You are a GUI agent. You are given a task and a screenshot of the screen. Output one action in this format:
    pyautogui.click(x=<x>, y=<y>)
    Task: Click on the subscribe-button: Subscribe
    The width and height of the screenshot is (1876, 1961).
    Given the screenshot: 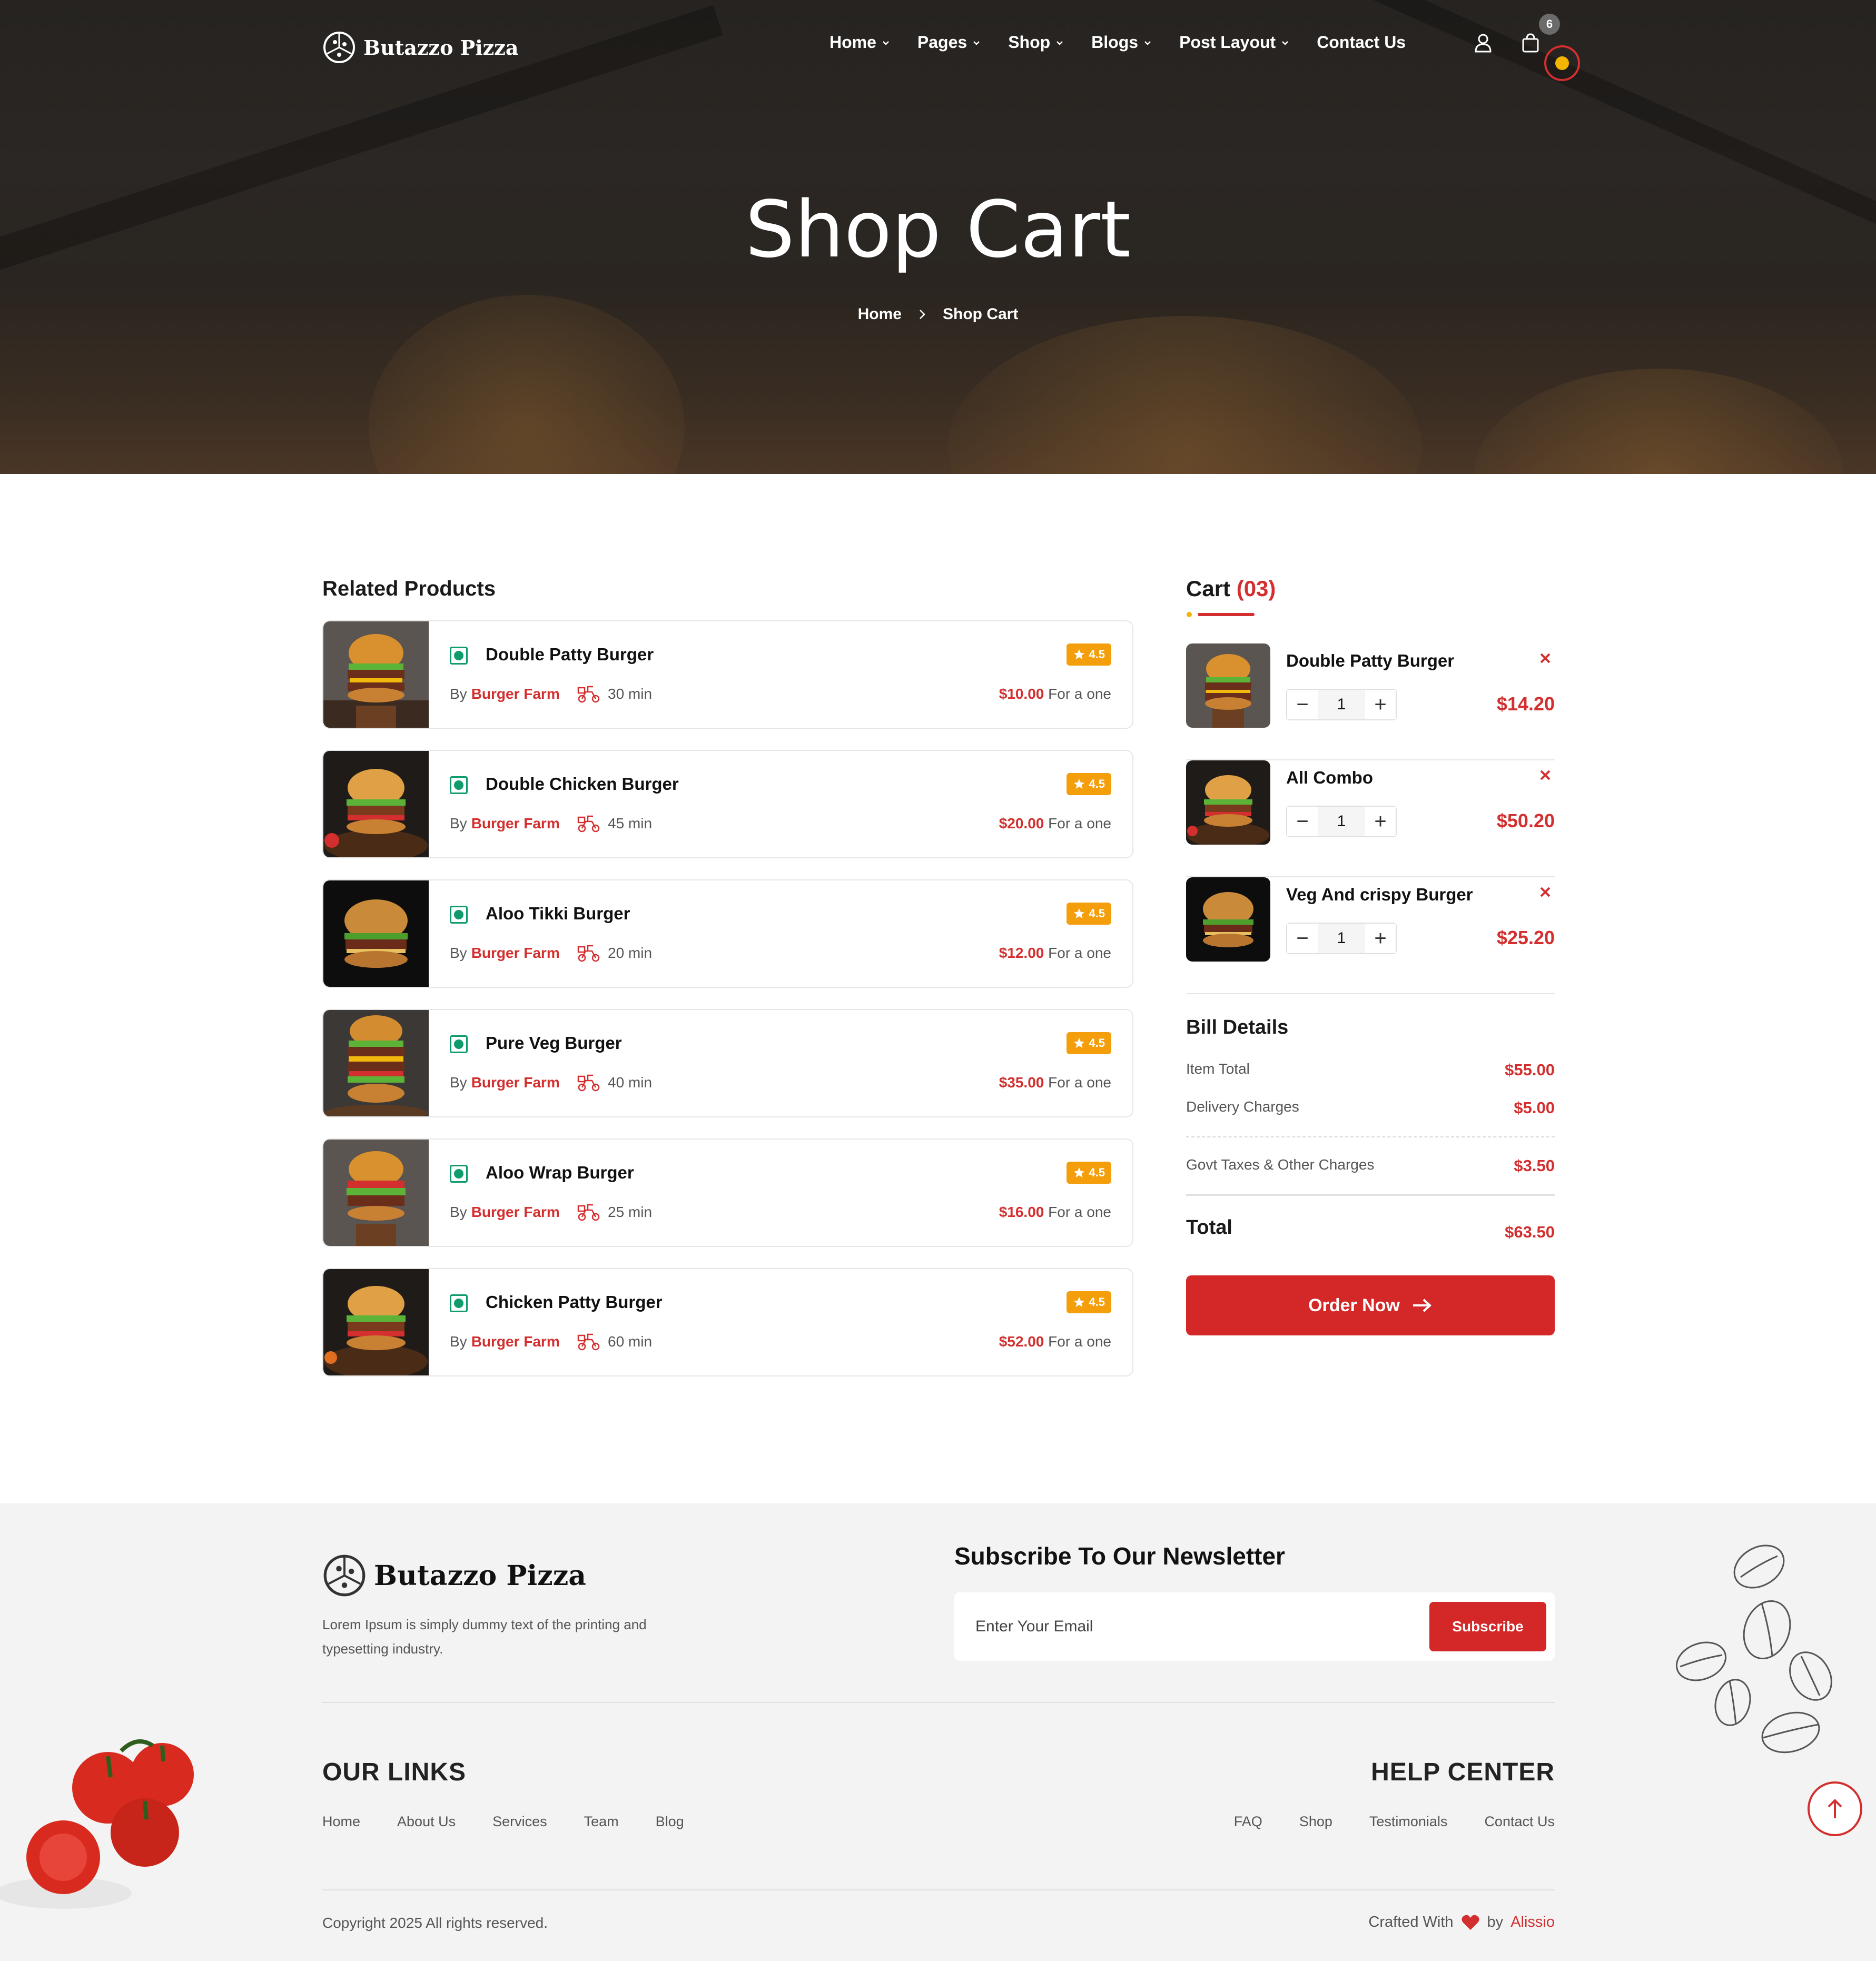 What is the action you would take?
    pyautogui.click(x=1487, y=1627)
    